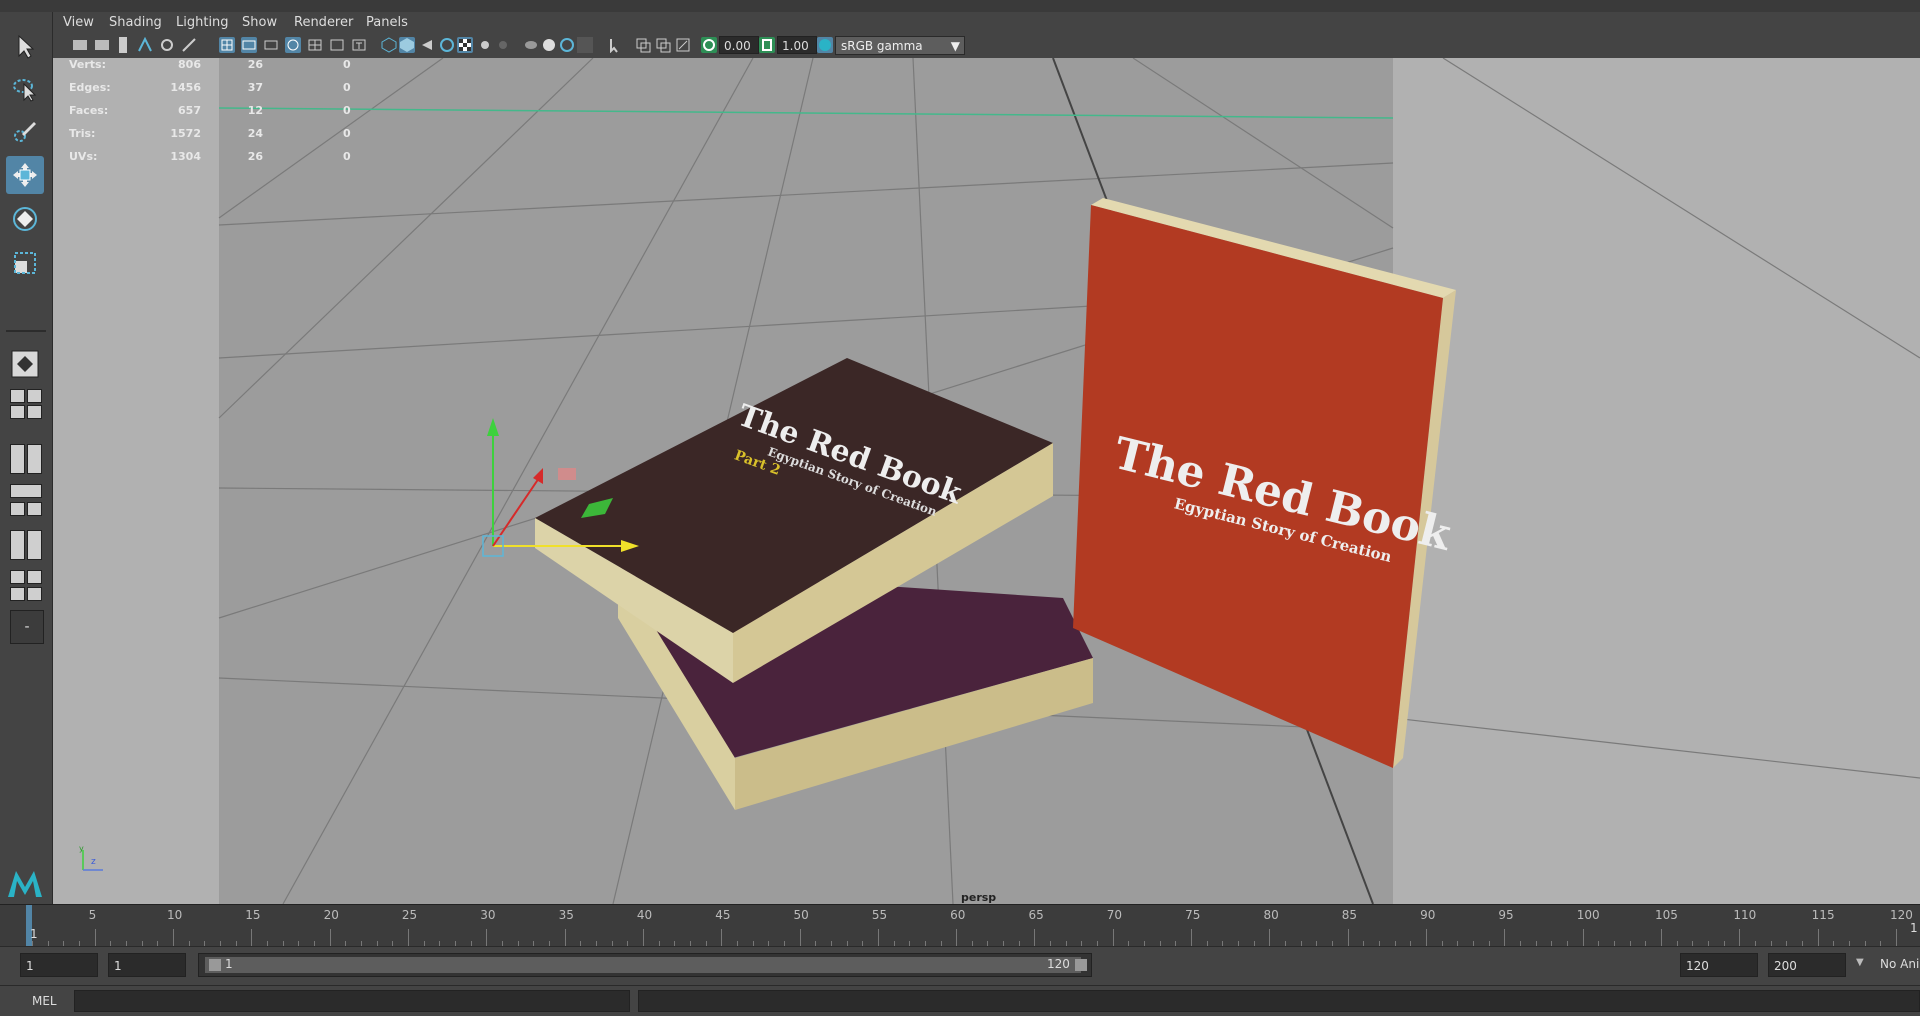 This screenshot has width=1920, height=1016. What do you see at coordinates (26, 594) in the screenshot?
I see `hypershade-layout-icon-b` at bounding box center [26, 594].